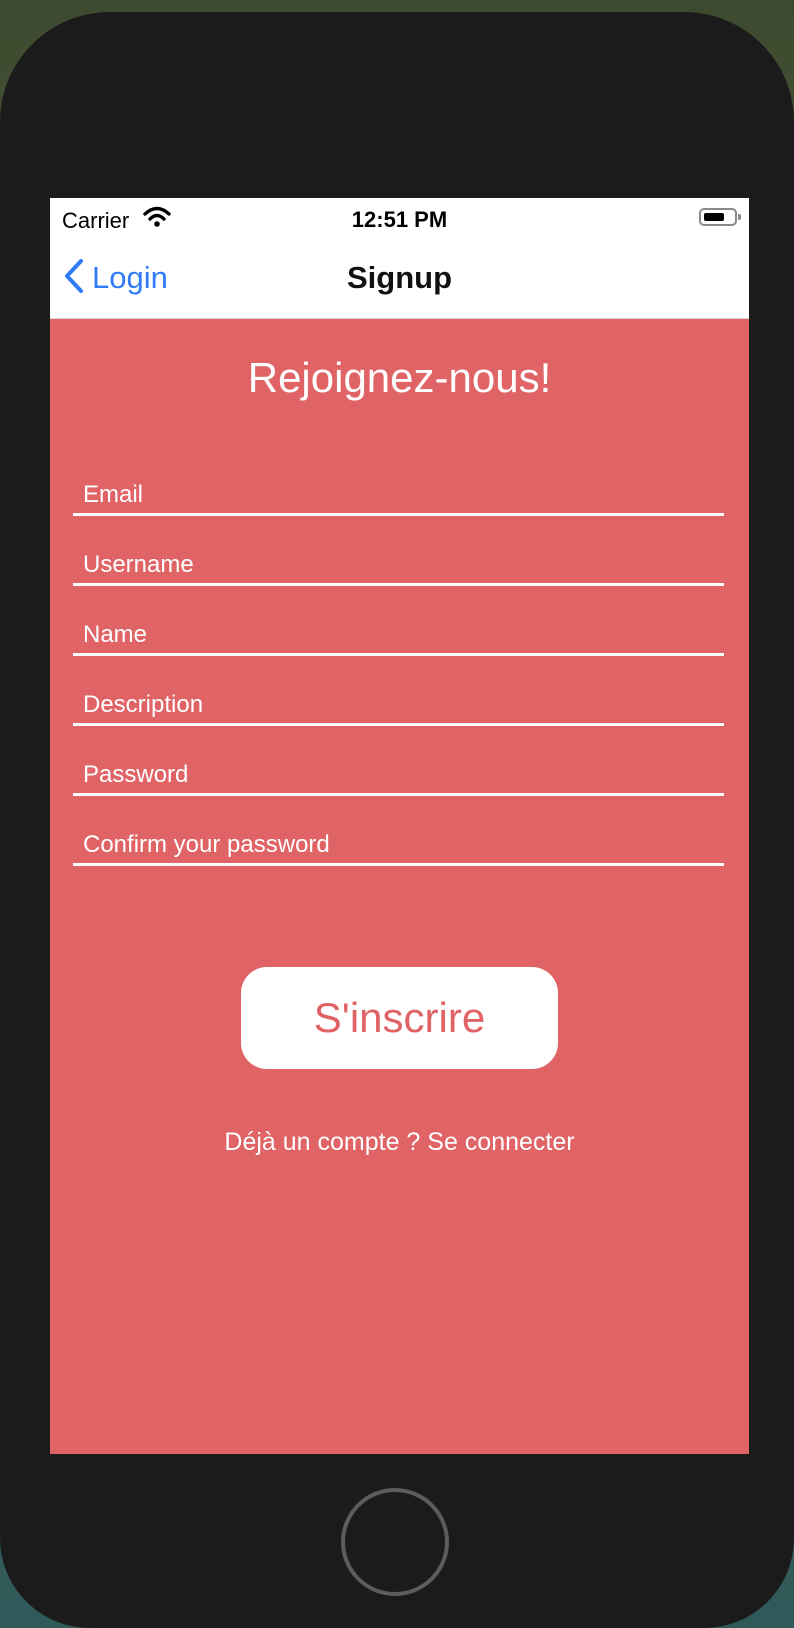 This screenshot has height=1628, width=794. I want to click on confirm-password-field, so click(398, 845).